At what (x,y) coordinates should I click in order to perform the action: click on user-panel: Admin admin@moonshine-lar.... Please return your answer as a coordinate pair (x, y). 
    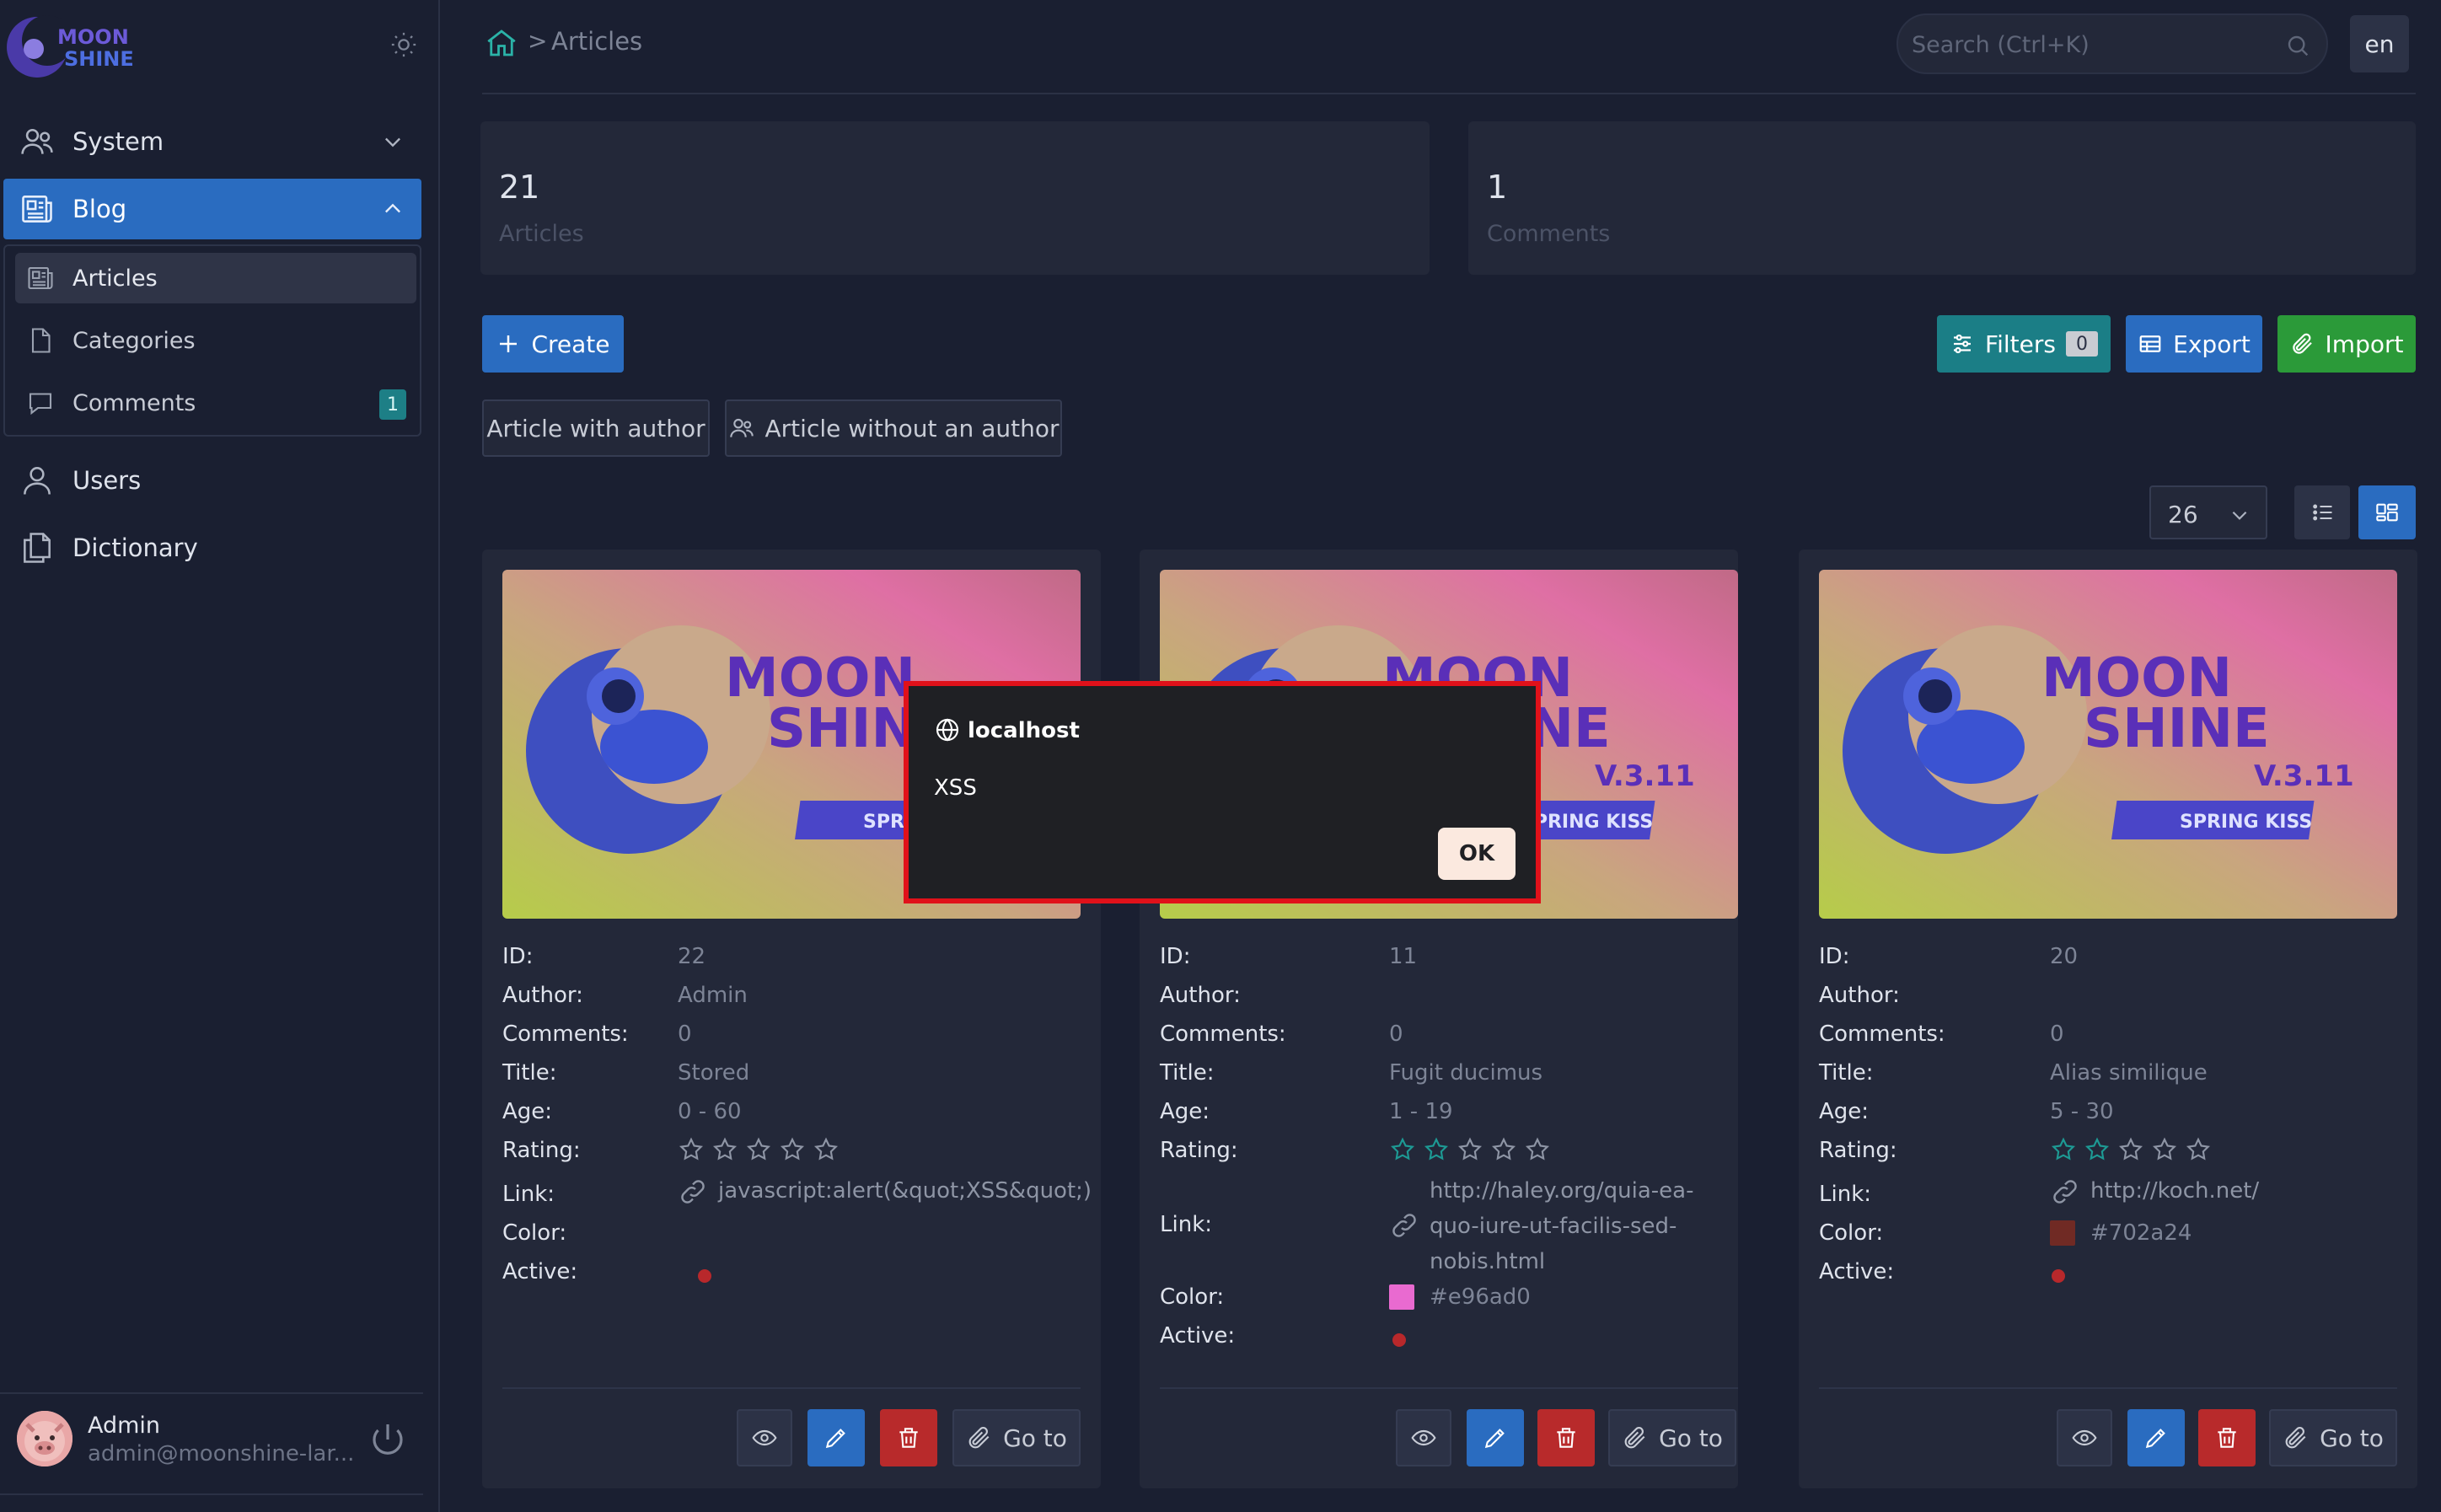
    Looking at the image, I should click on (211, 1443).